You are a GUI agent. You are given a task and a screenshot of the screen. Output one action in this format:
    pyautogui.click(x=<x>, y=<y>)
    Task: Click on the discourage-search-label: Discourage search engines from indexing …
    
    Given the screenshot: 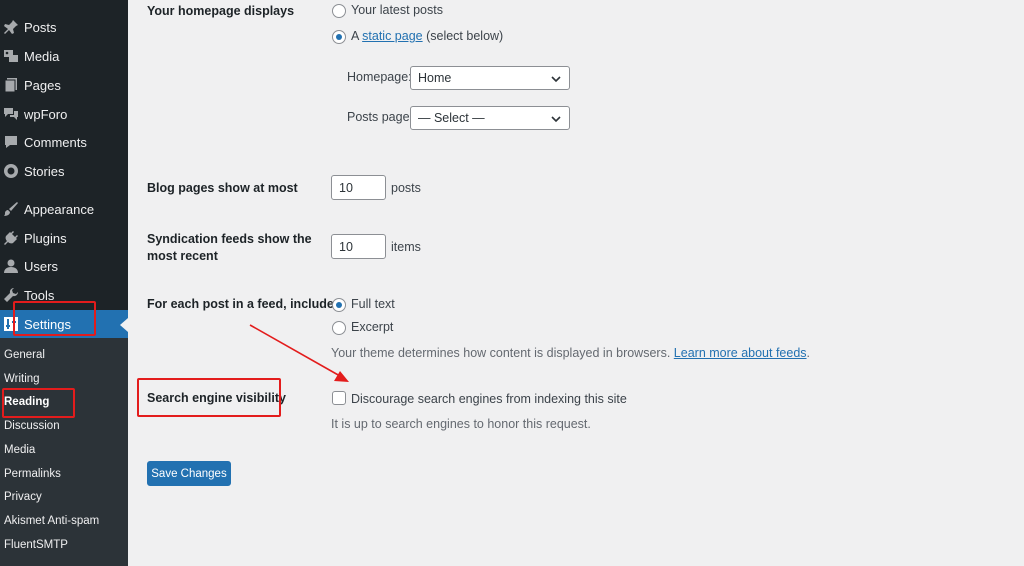 What is the action you would take?
    pyautogui.click(x=489, y=399)
    